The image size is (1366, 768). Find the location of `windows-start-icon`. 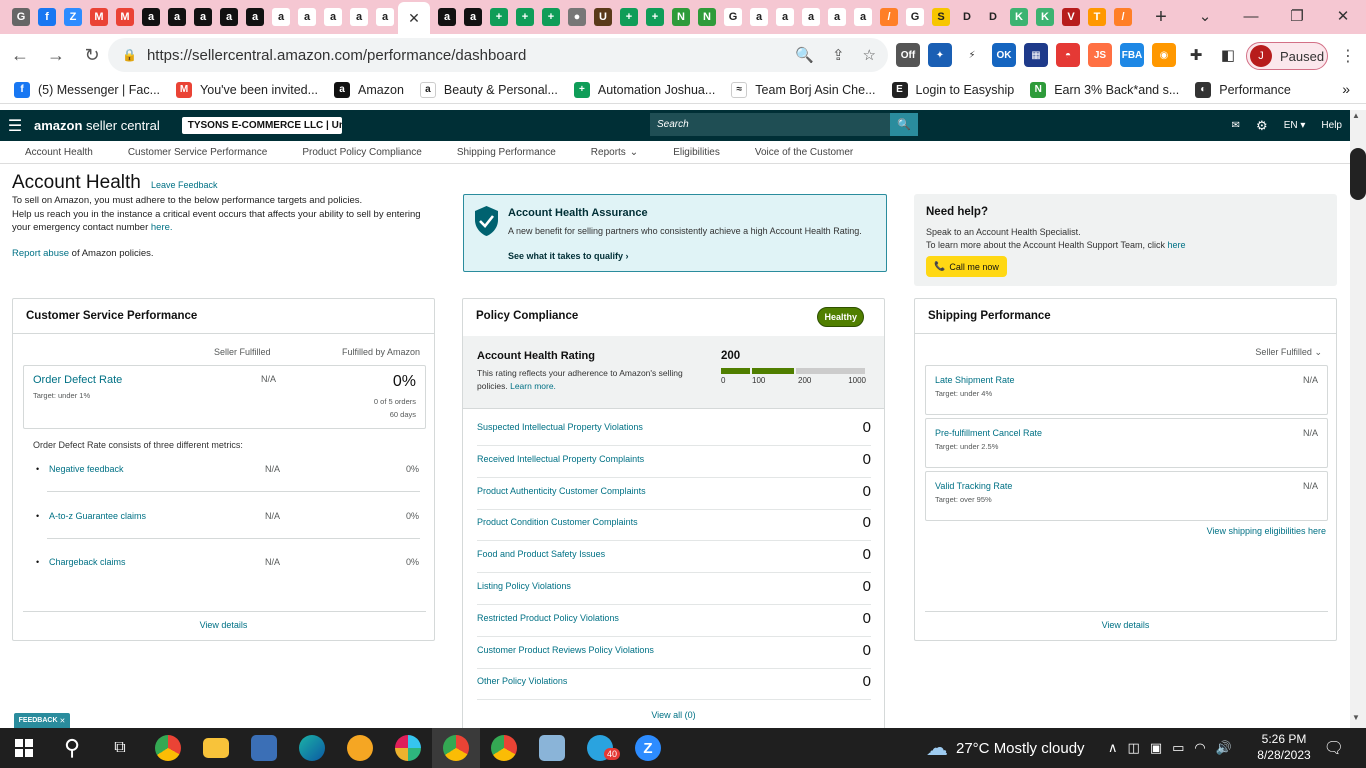

windows-start-icon is located at coordinates (24, 748).